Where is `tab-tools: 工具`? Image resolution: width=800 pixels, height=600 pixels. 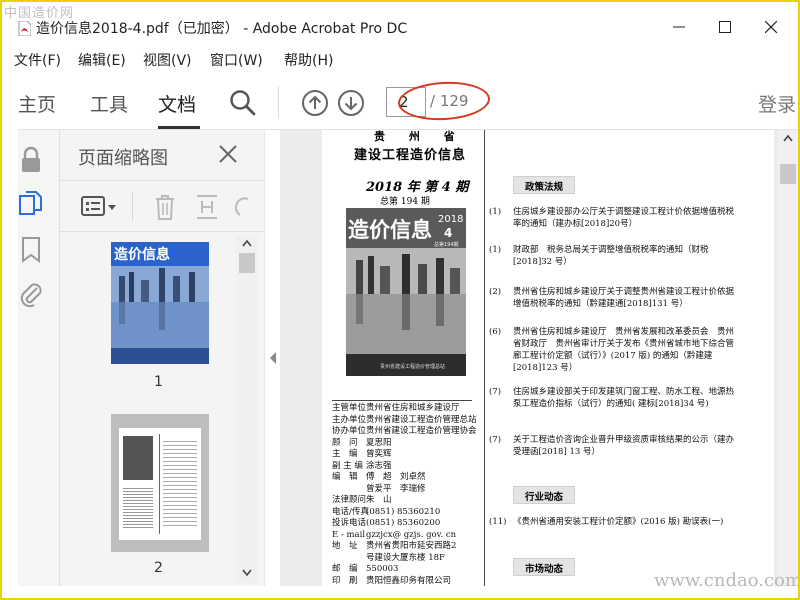 tab-tools: 工具 is located at coordinates (109, 103).